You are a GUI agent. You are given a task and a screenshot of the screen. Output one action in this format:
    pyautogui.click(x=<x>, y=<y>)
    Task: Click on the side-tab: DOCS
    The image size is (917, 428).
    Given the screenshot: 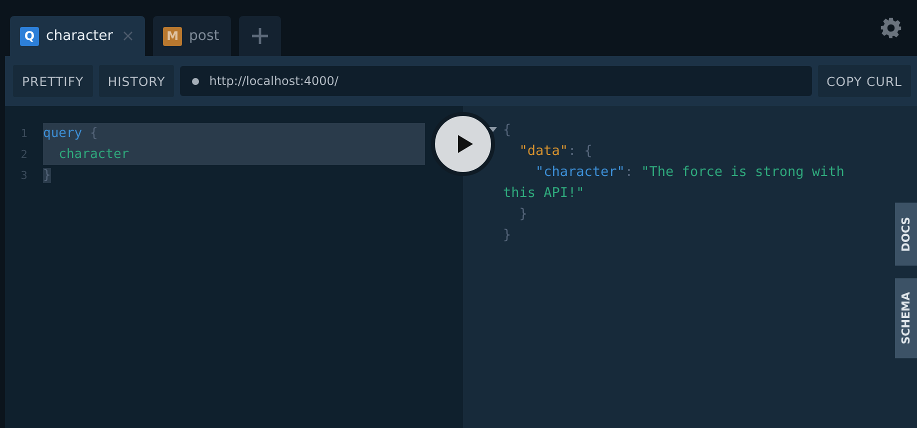 What is the action you would take?
    pyautogui.click(x=906, y=234)
    